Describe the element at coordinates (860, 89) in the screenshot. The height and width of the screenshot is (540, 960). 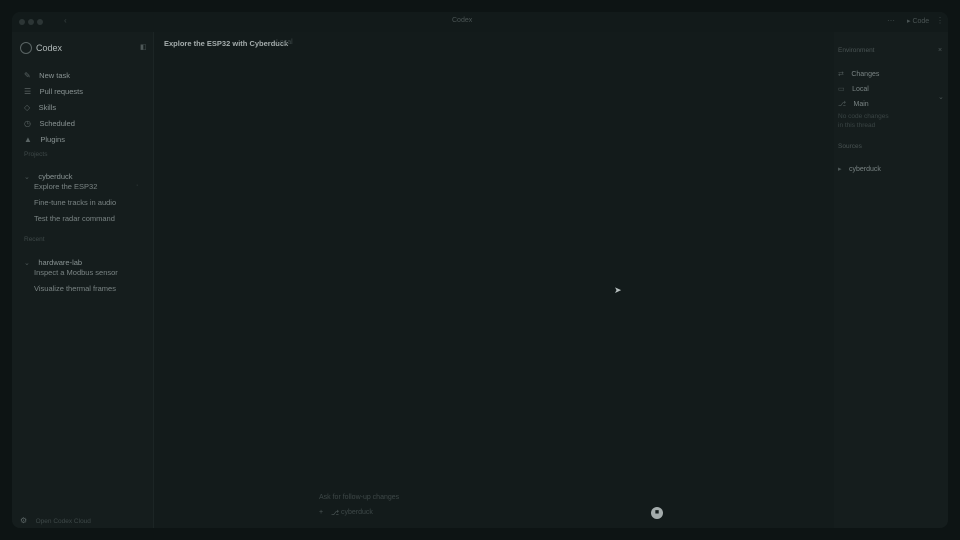
I see `panel-item-label: Local` at that location.